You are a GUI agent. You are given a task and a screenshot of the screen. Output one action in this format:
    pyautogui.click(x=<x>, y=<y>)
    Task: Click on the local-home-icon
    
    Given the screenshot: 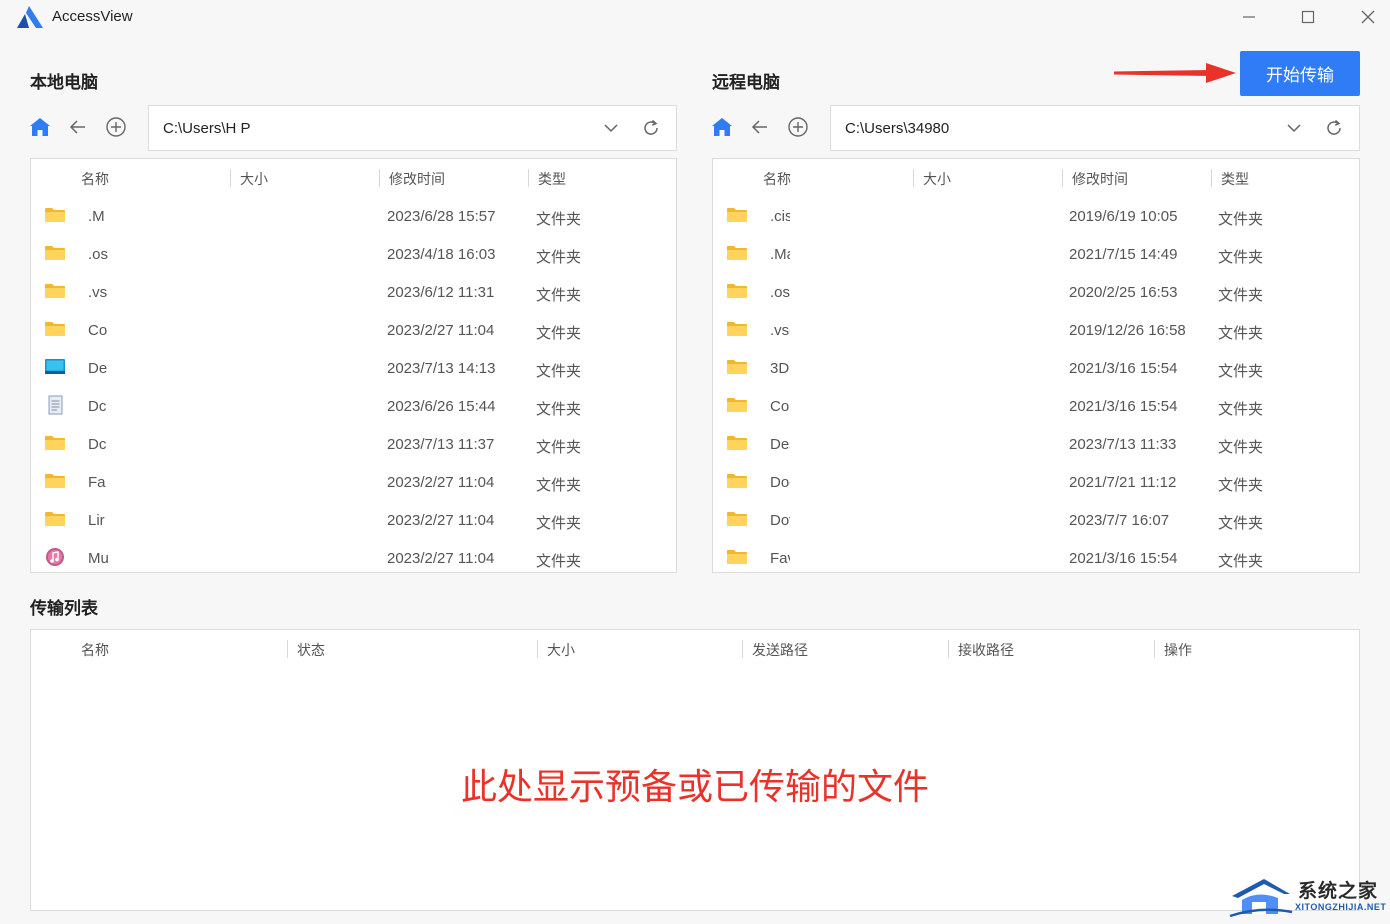 What is the action you would take?
    pyautogui.click(x=40, y=127)
    